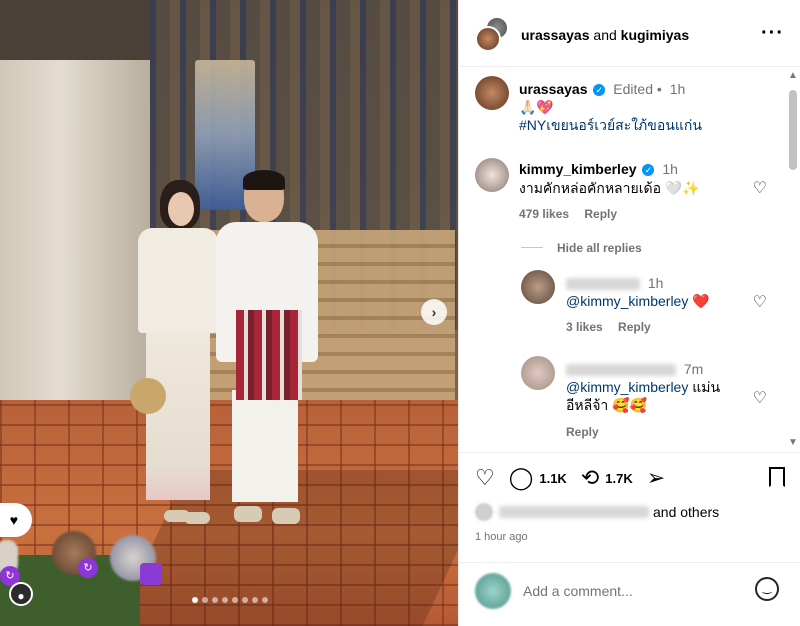 Image resolution: width=800 pixels, height=626 pixels. What do you see at coordinates (553, 89) in the screenshot?
I see `caption-username: urassayas` at bounding box center [553, 89].